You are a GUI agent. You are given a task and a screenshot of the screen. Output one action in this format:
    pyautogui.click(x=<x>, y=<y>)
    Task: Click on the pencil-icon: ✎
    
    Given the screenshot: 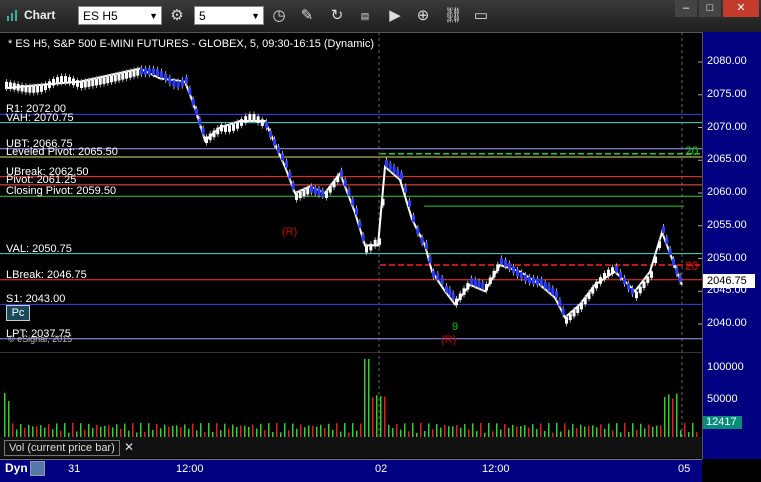 What is the action you would take?
    pyautogui.click(x=307, y=16)
    